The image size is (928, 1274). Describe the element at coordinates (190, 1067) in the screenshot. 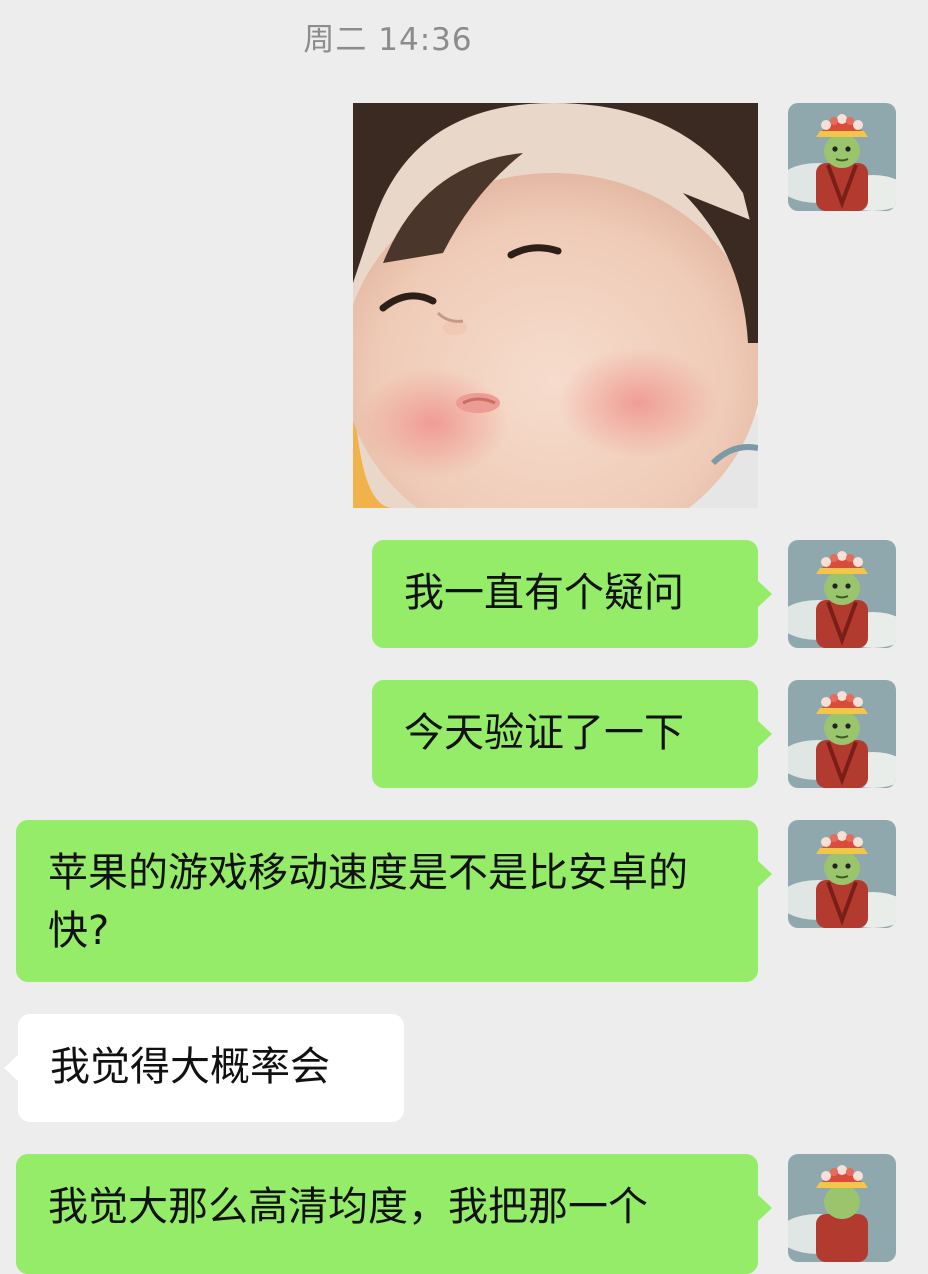

I see `message-text: 我觉得大概率会` at that location.